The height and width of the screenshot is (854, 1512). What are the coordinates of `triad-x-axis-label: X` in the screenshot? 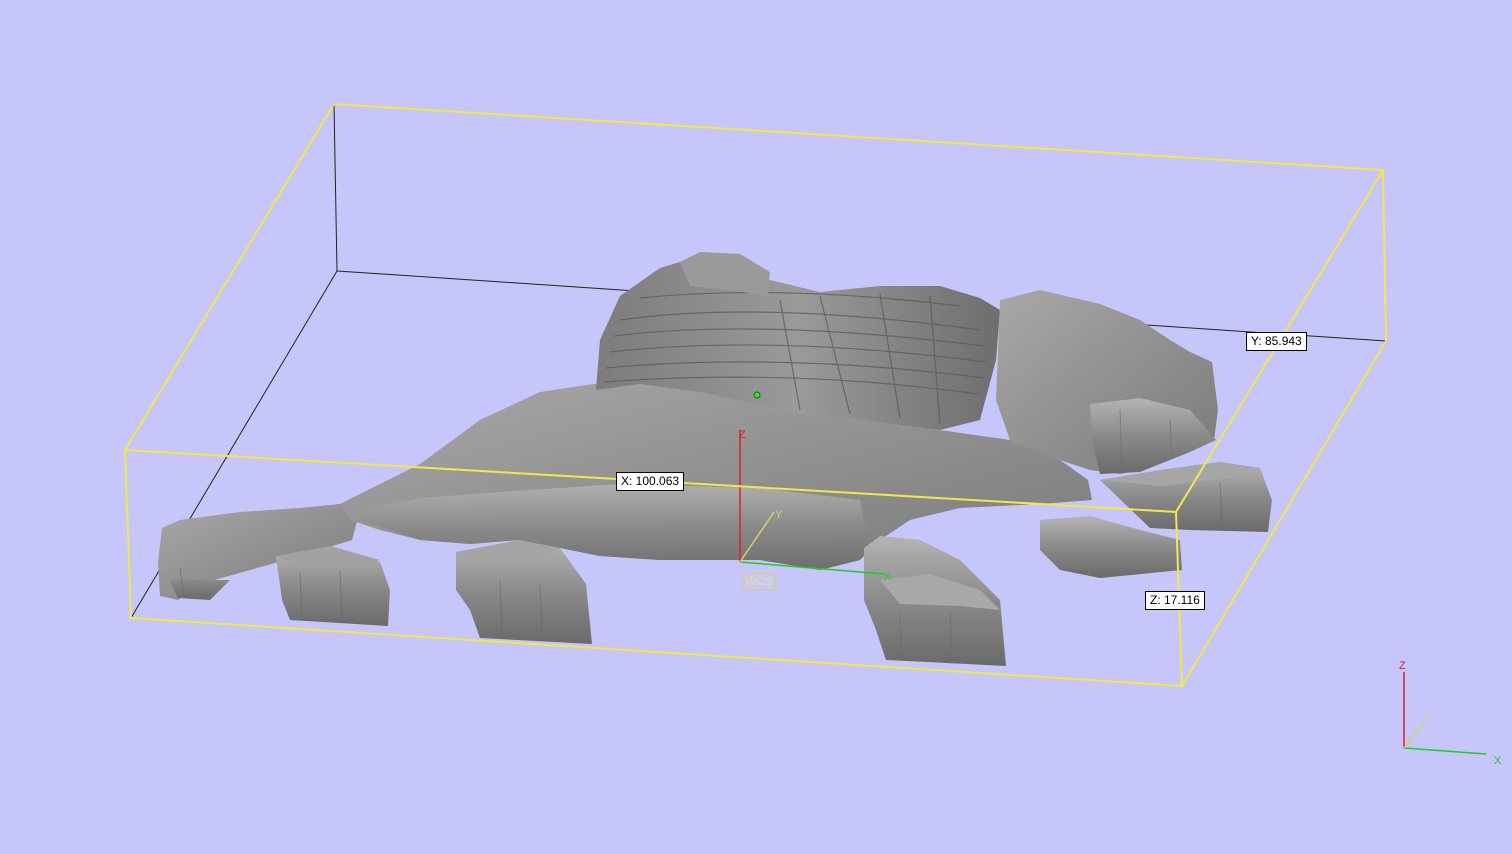 It's located at (1498, 761).